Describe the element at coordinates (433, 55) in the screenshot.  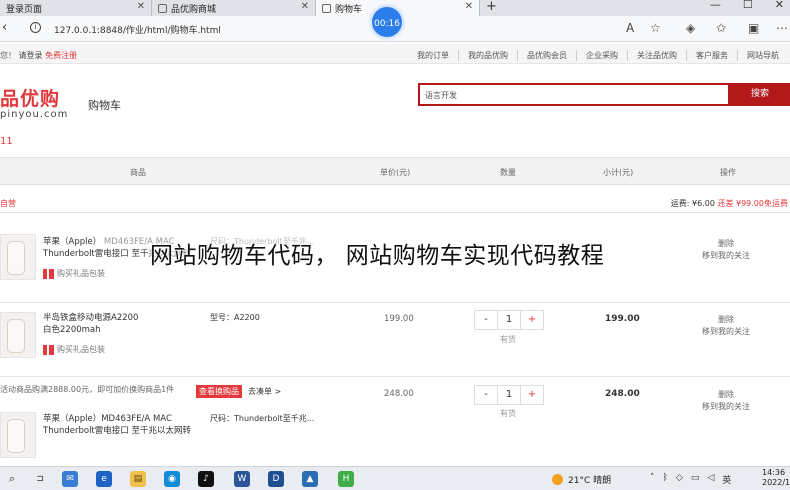
I see `nav-my-orders: 我的订单` at that location.